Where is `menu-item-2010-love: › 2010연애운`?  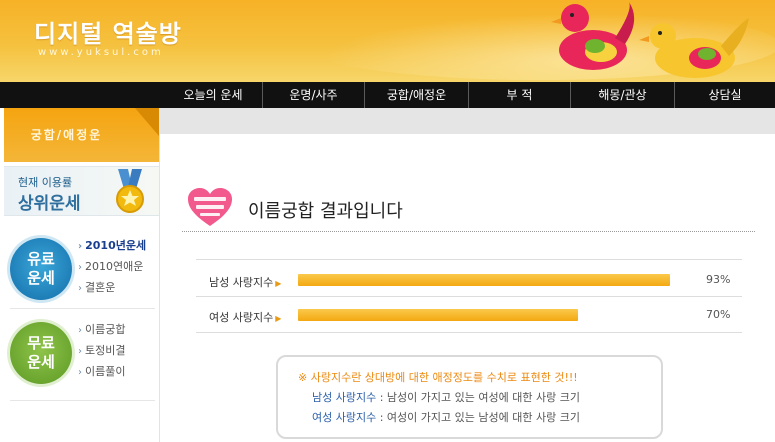
menu-item-2010-love: › 2010연애운 is located at coordinates (112, 266).